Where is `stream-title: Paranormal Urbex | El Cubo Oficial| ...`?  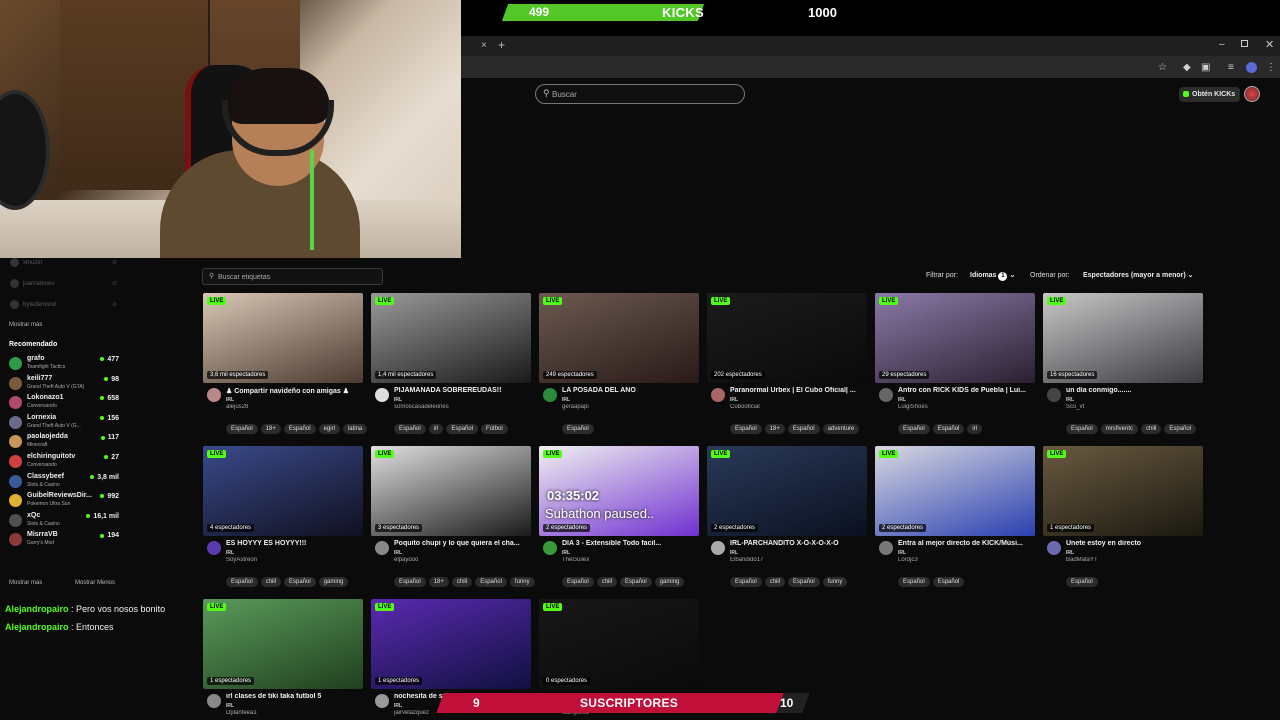 stream-title: Paranormal Urbex | El Cubo Oficial| ... is located at coordinates (797, 390).